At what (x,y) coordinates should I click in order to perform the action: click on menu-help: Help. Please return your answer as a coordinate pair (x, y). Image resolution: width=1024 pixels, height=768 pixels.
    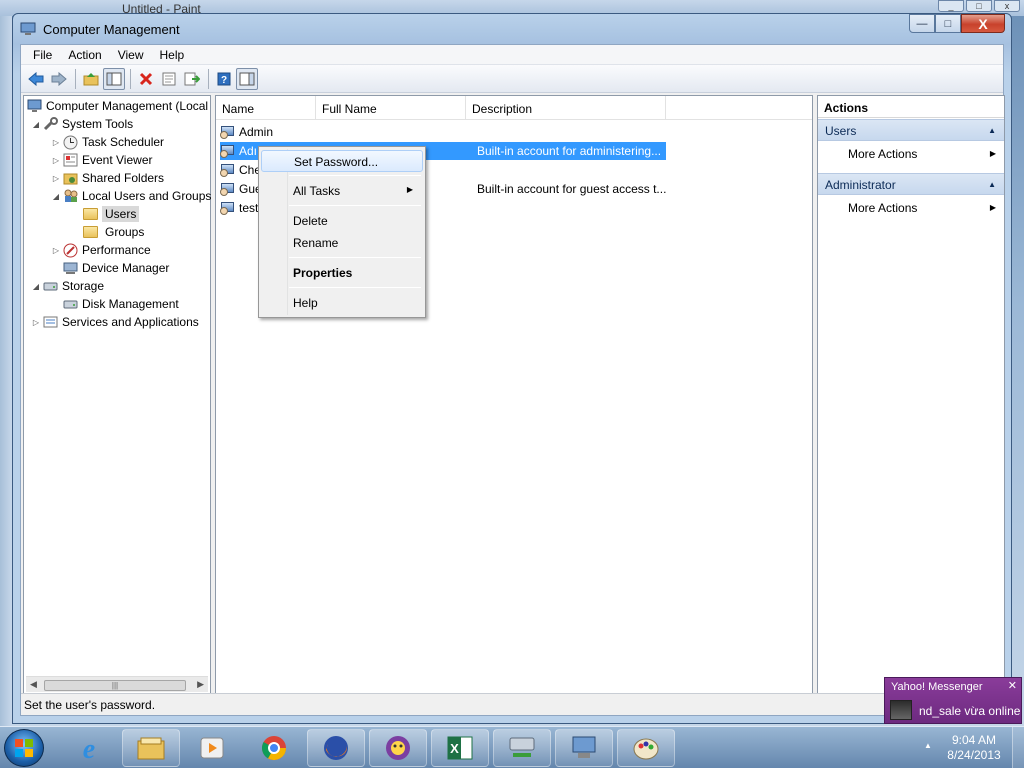
    Looking at the image, I should click on (172, 54).